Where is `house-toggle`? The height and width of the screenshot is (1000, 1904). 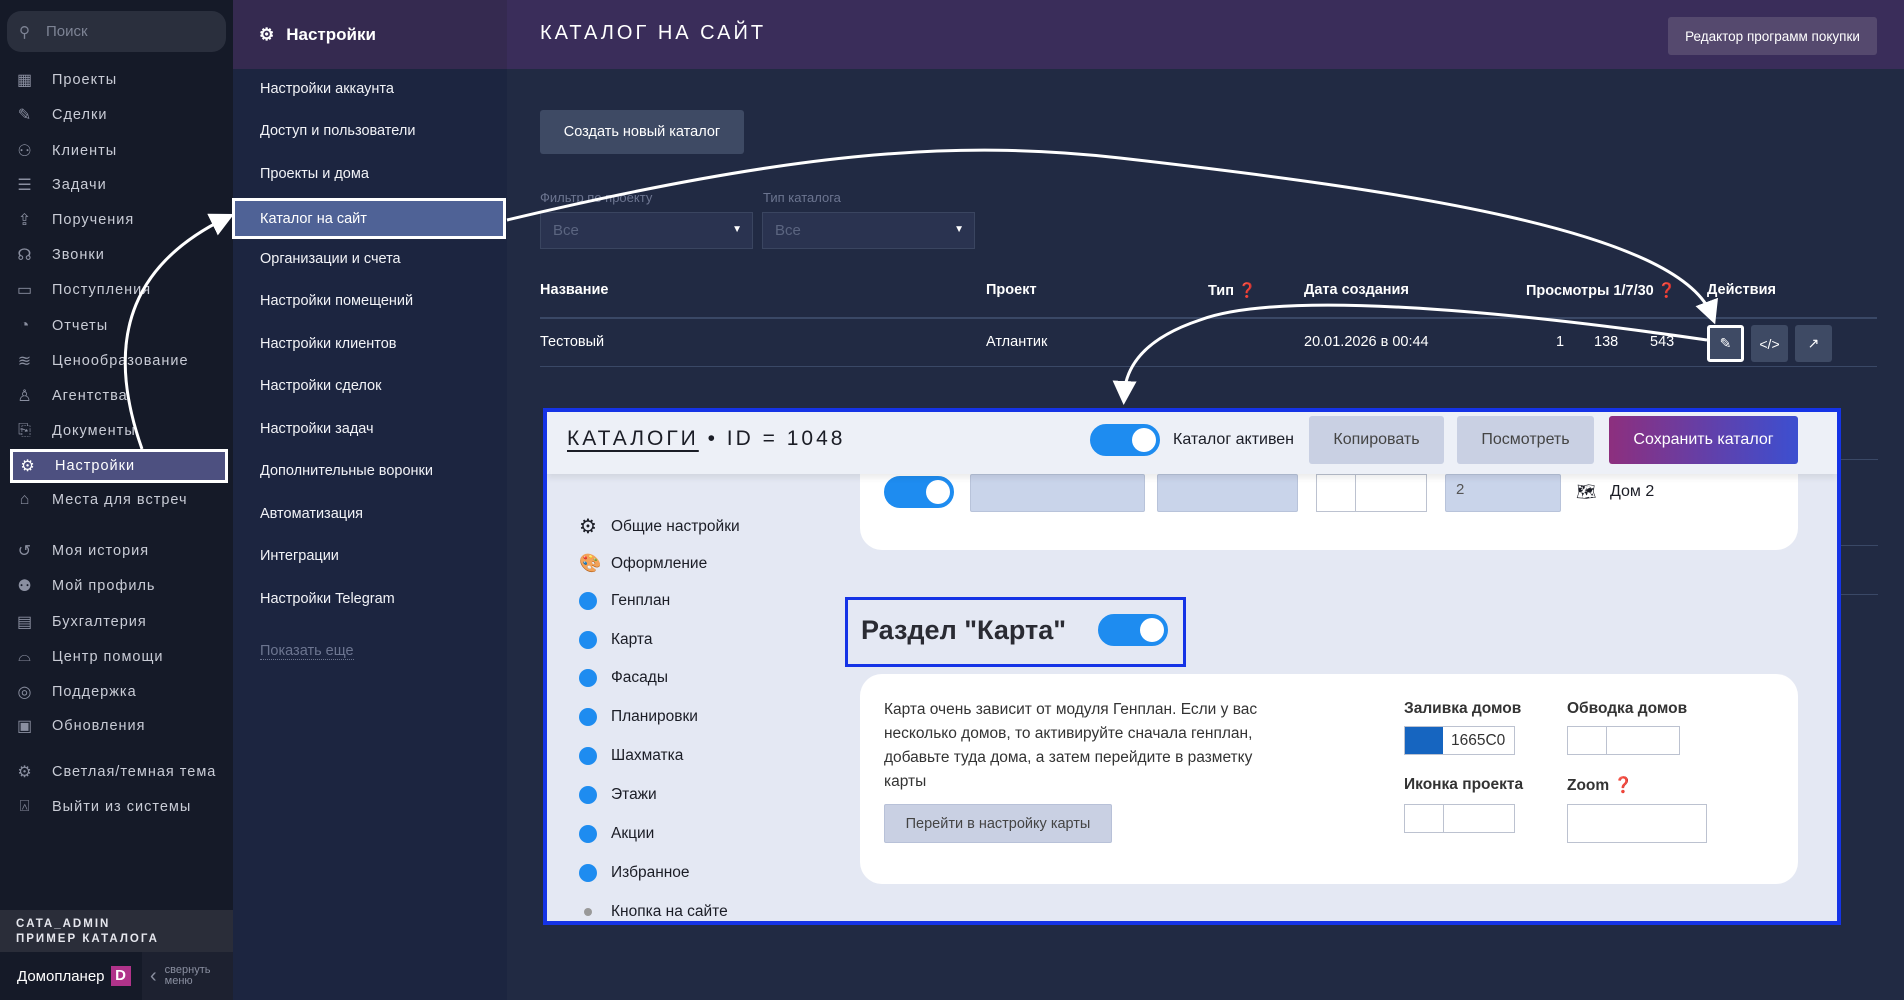
house-toggle is located at coordinates (919, 492).